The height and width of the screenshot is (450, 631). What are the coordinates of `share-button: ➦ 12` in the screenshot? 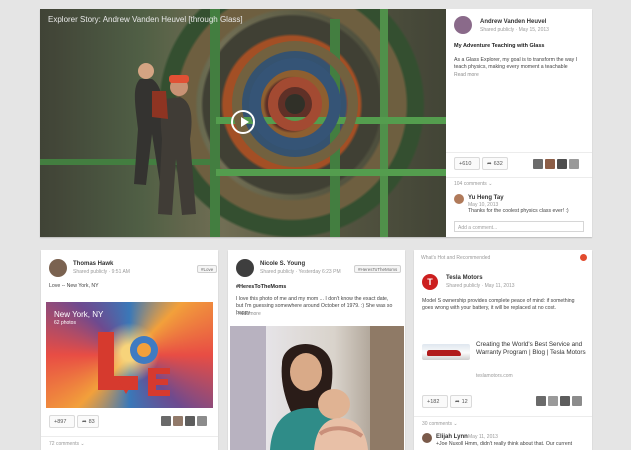 It's located at (461, 401).